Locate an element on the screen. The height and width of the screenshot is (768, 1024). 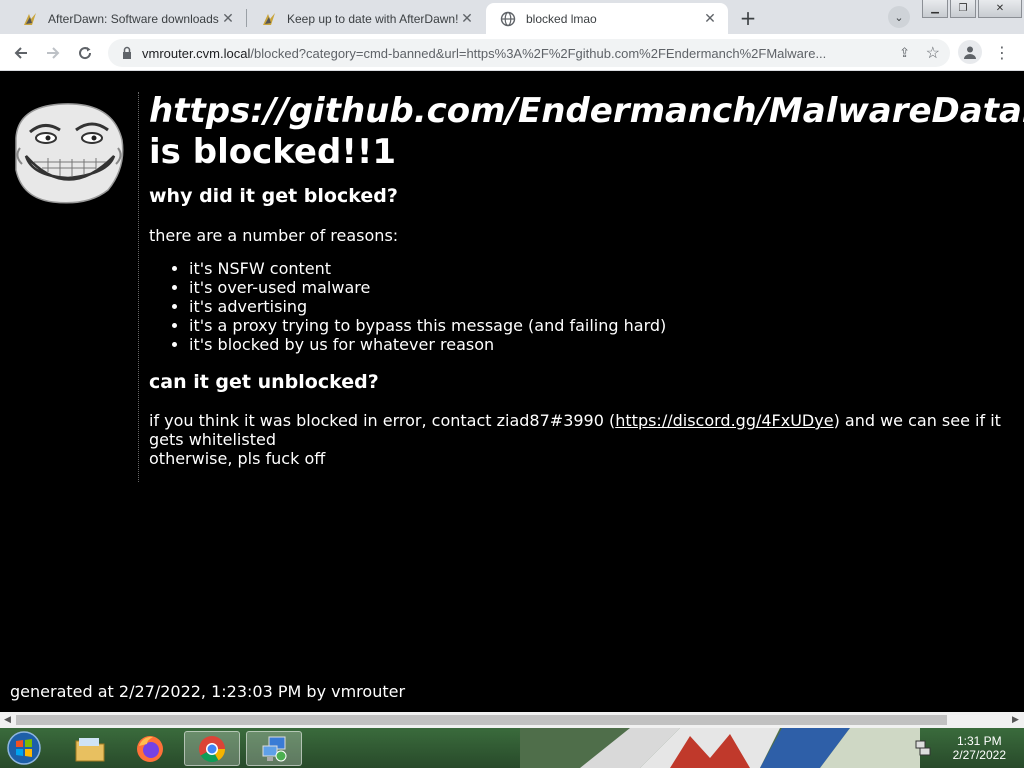
list-item: it's NSFW content is located at coordinates (606, 268).